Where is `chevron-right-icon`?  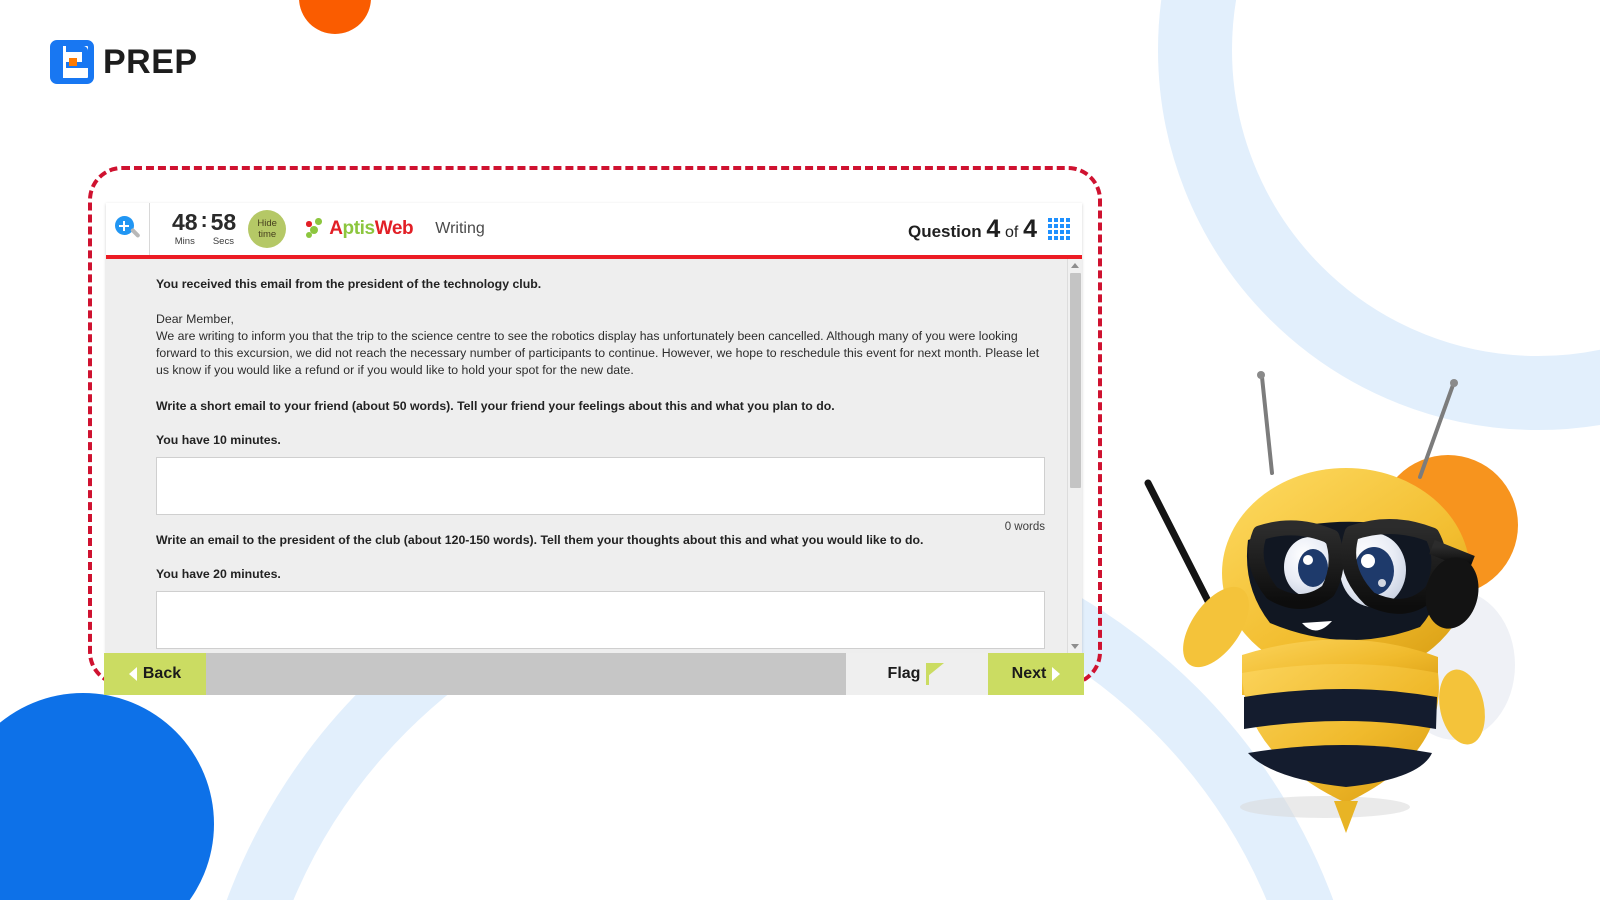 chevron-right-icon is located at coordinates (1056, 674).